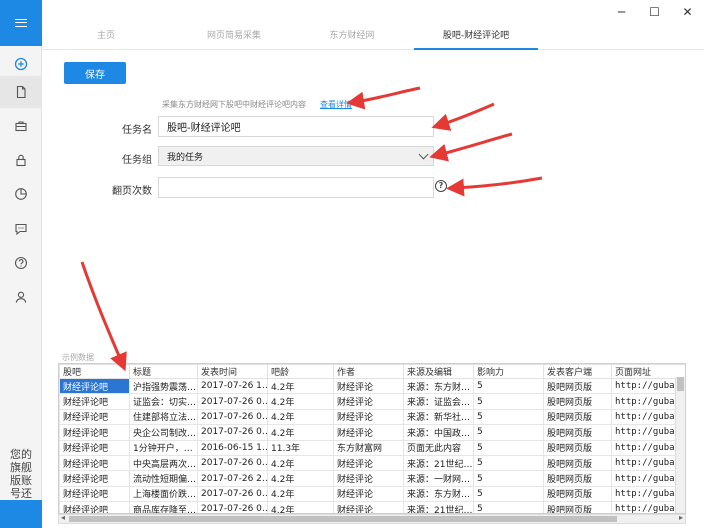 This screenshot has height=528, width=704. I want to click on sidebar-bottom-bar, so click(21, 514).